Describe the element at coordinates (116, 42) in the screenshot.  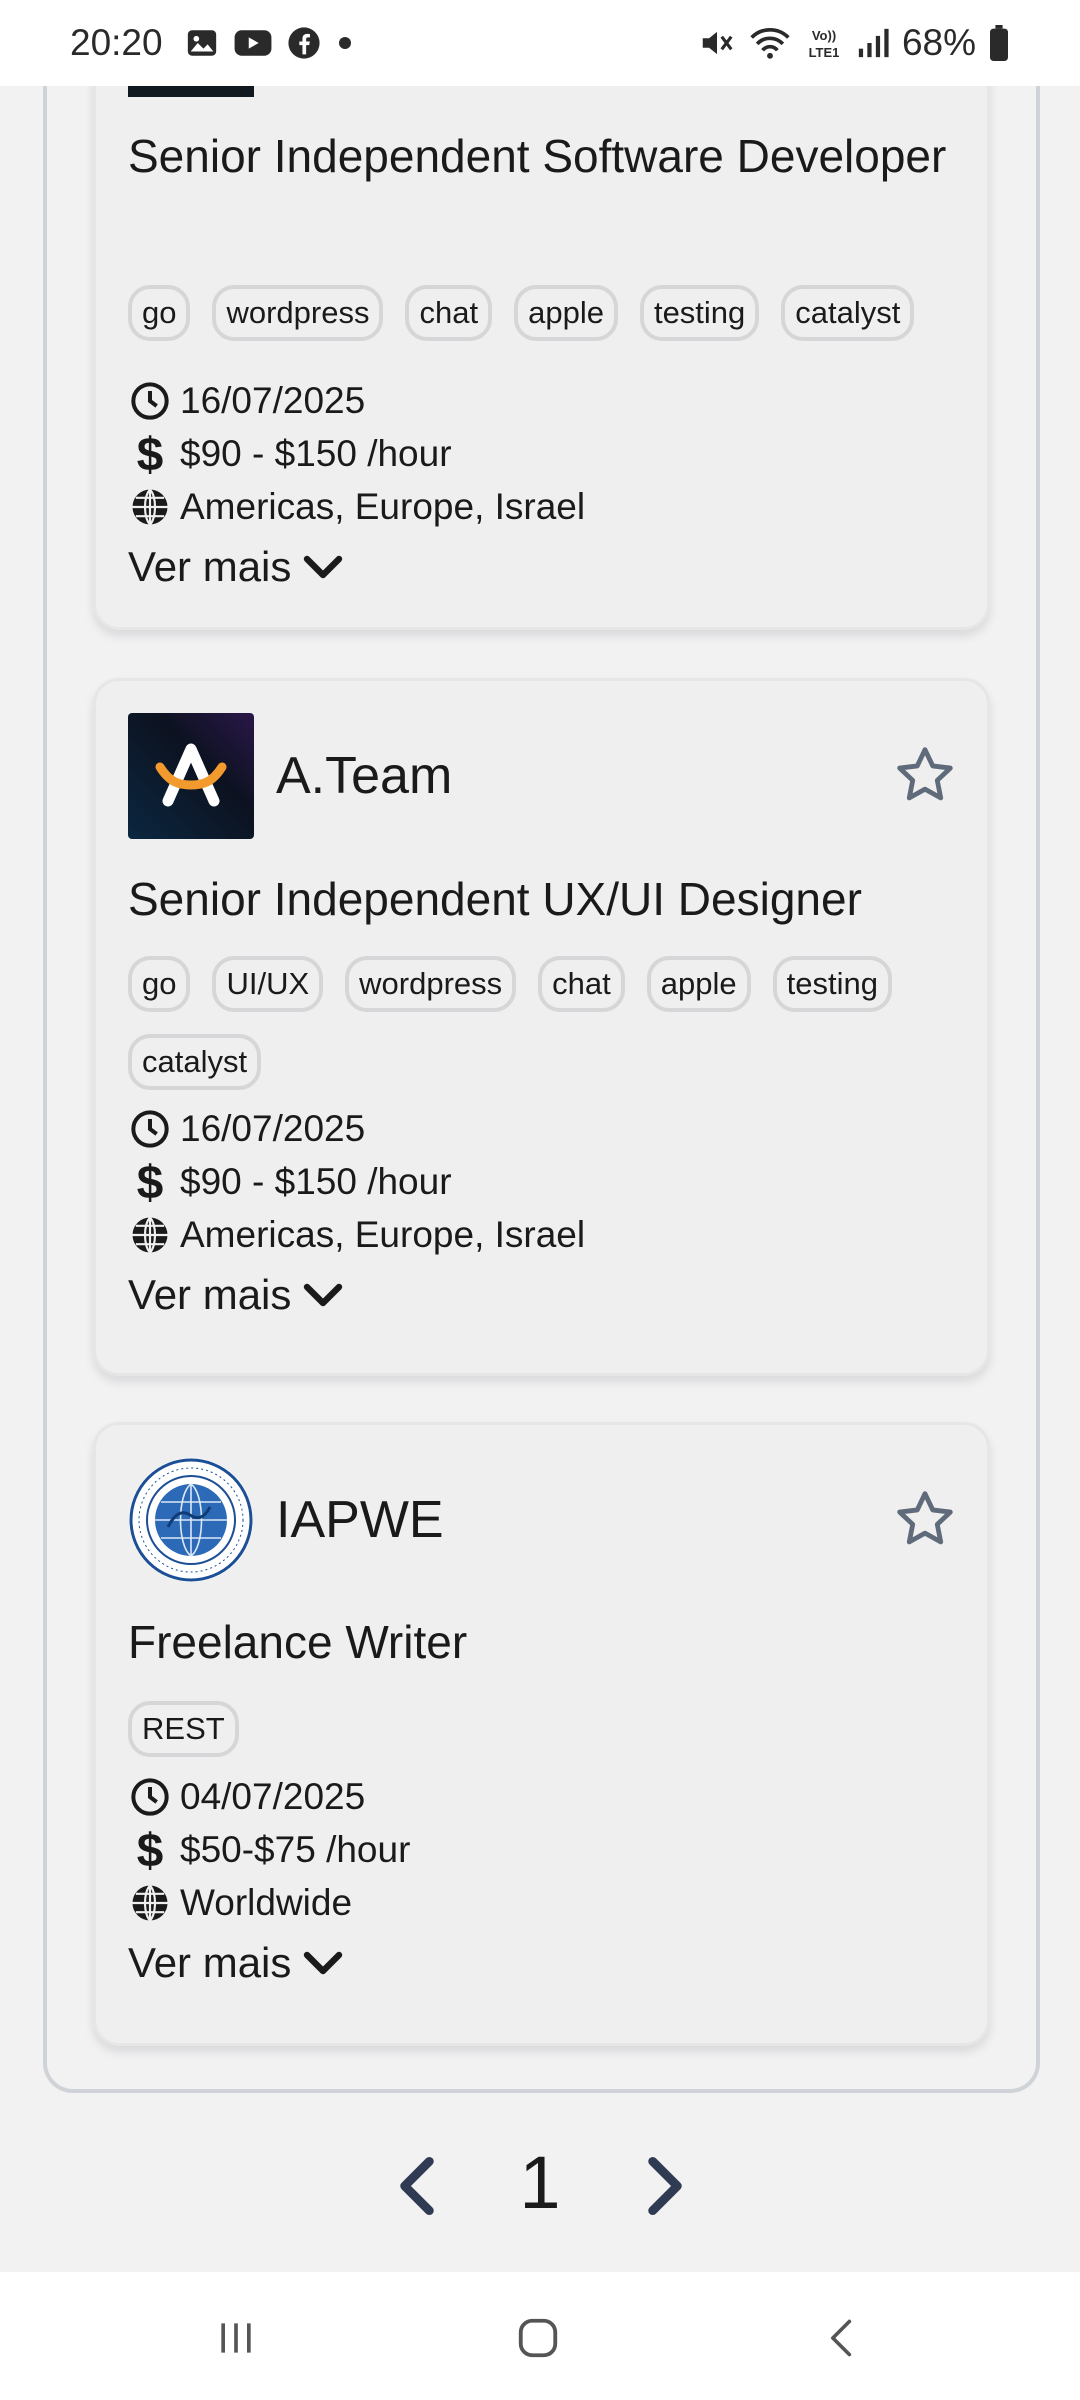
I see `status-time: 20:20` at that location.